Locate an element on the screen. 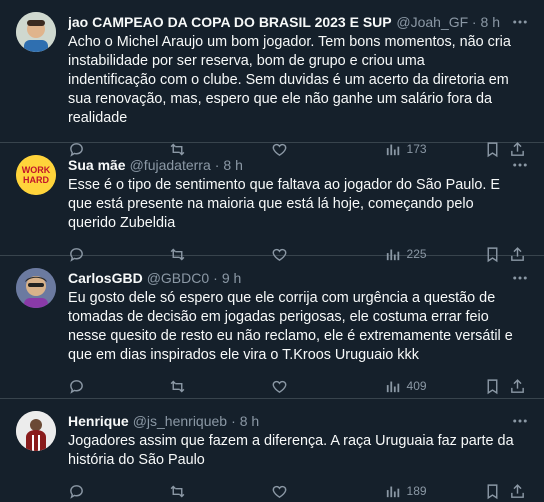  tweet-header: Sua mãe @fujadaterra · 8 h is located at coordinates (298, 165).